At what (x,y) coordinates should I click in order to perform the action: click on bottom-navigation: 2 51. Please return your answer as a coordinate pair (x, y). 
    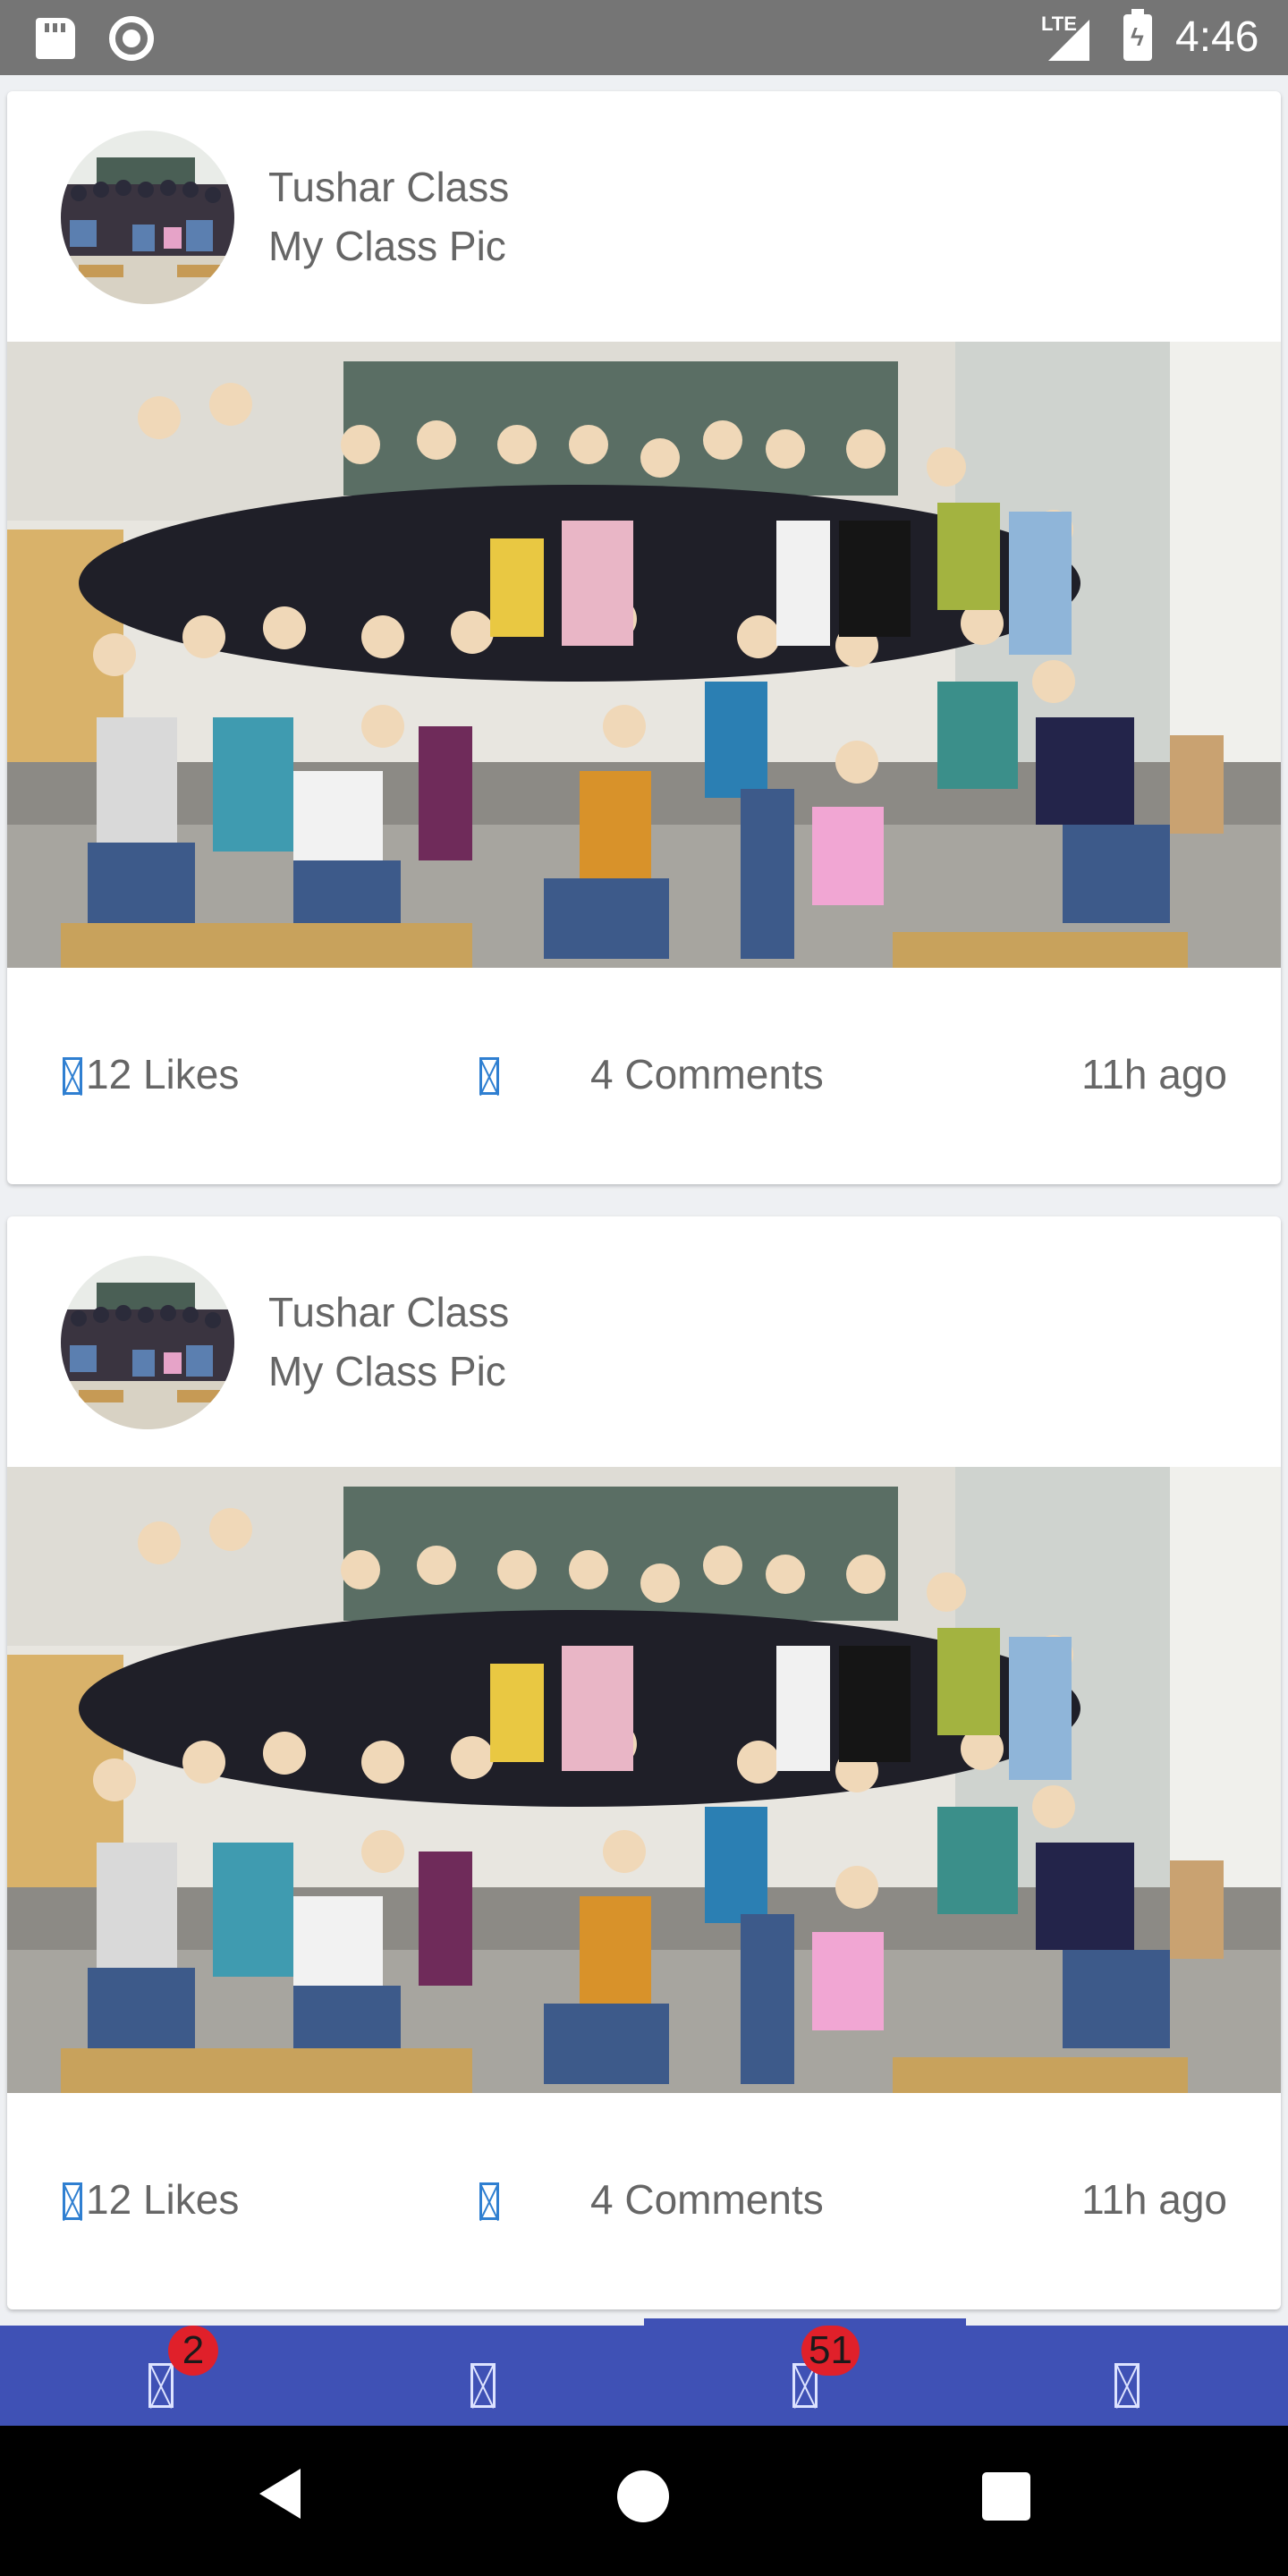
    Looking at the image, I should click on (644, 2372).